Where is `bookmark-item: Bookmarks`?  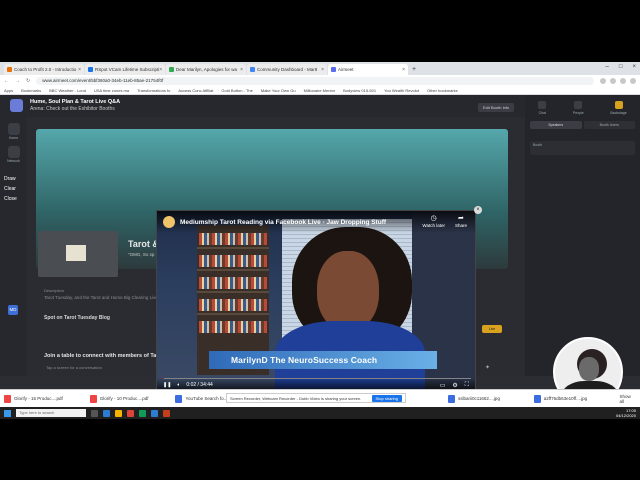
bookmark-item: Bookmarks is located at coordinates (31, 90).